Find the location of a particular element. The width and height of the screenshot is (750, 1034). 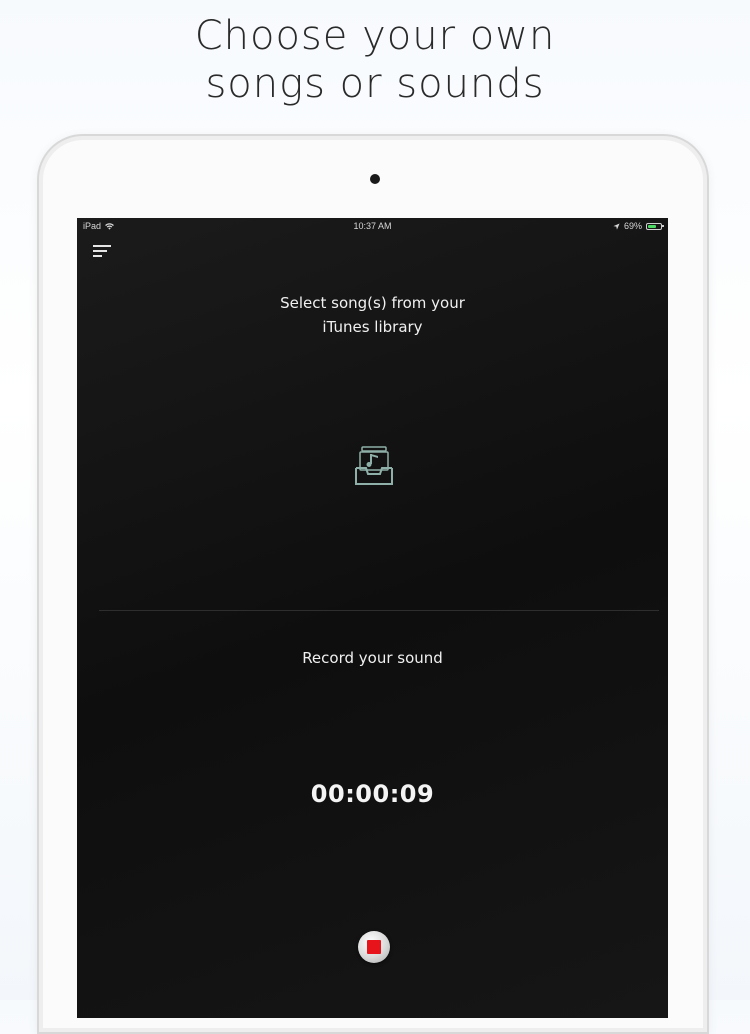

battery-icon is located at coordinates (655, 226).